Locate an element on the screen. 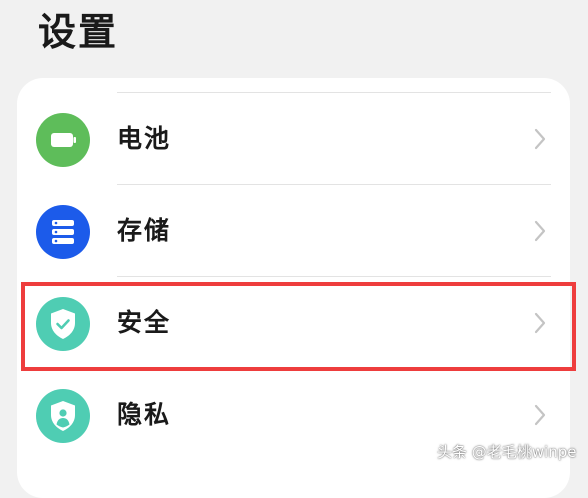  settings-item-label: 存储 is located at coordinates (144, 230).